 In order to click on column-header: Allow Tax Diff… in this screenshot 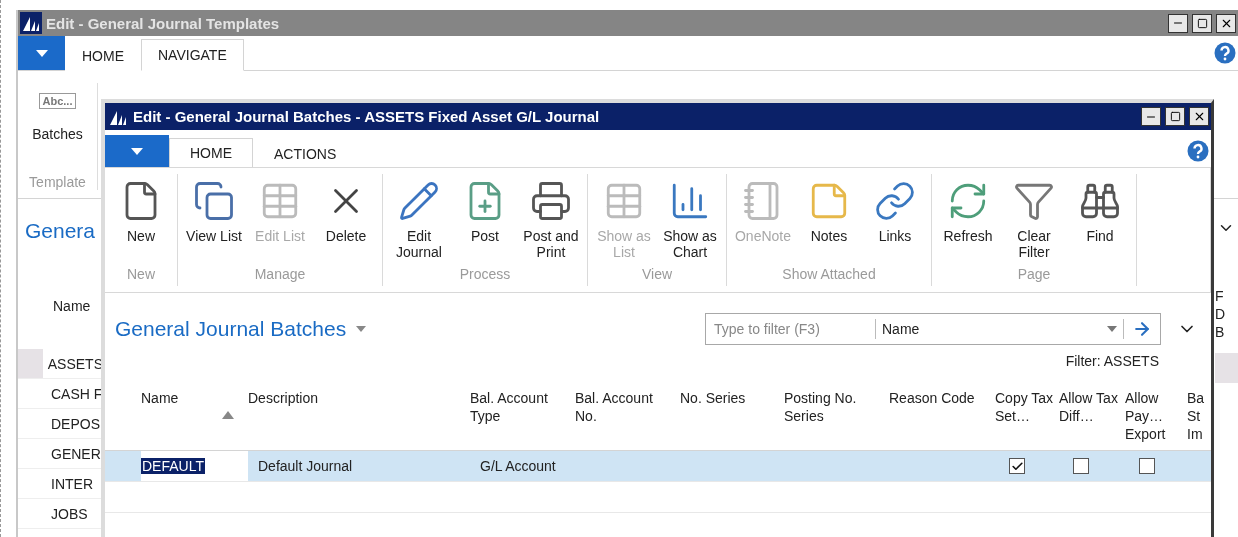, I will do `click(1090, 407)`.